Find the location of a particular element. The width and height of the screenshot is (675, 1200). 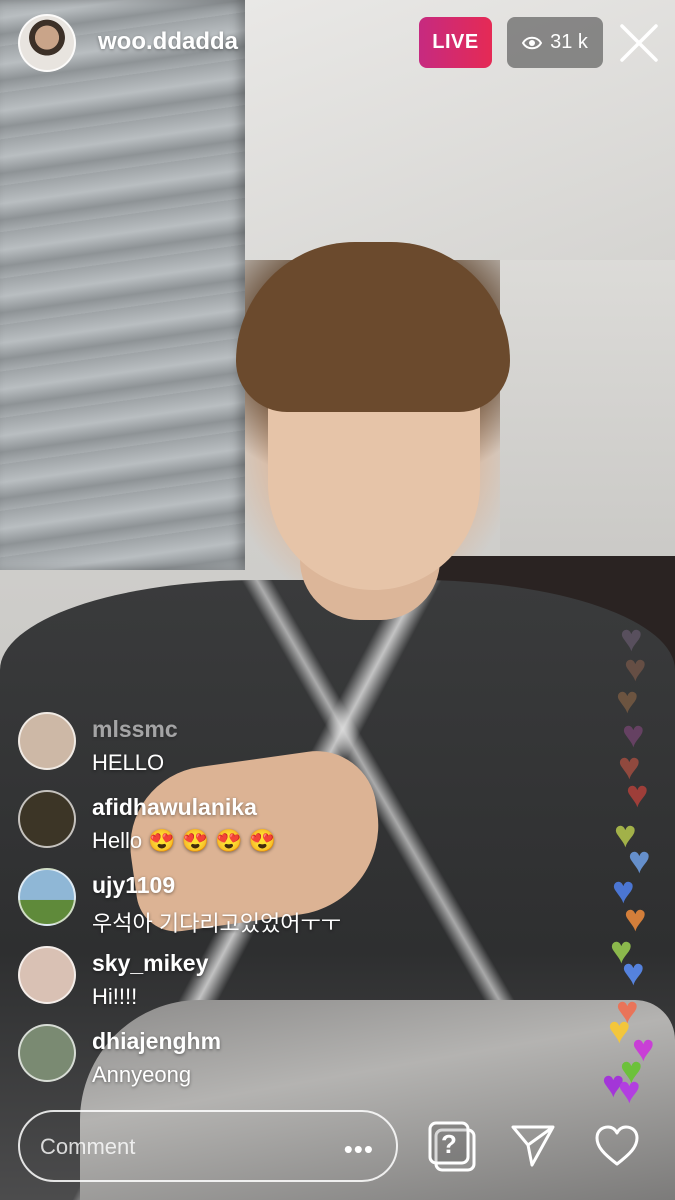

comment-item: afidhawulanika Hello 😍 😍 😍 😍 is located at coordinates (233, 829).